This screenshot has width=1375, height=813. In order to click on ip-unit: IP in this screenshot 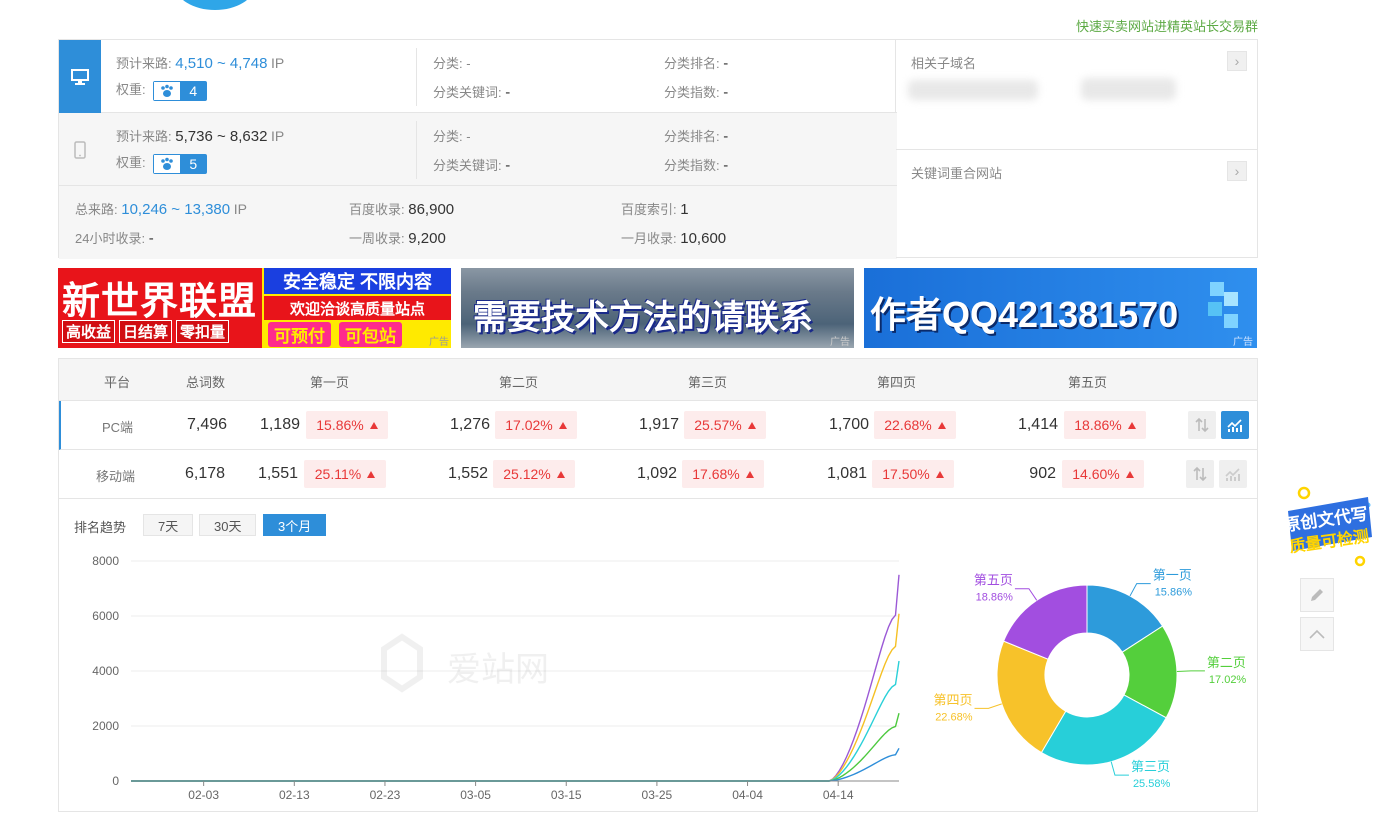, I will do `click(278, 63)`.